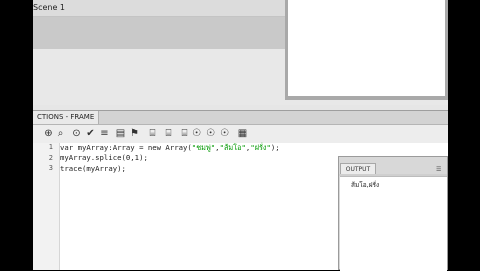  Describe the element at coordinates (93, 168) in the screenshot. I see `code-line-3: trace(myArray);` at that location.